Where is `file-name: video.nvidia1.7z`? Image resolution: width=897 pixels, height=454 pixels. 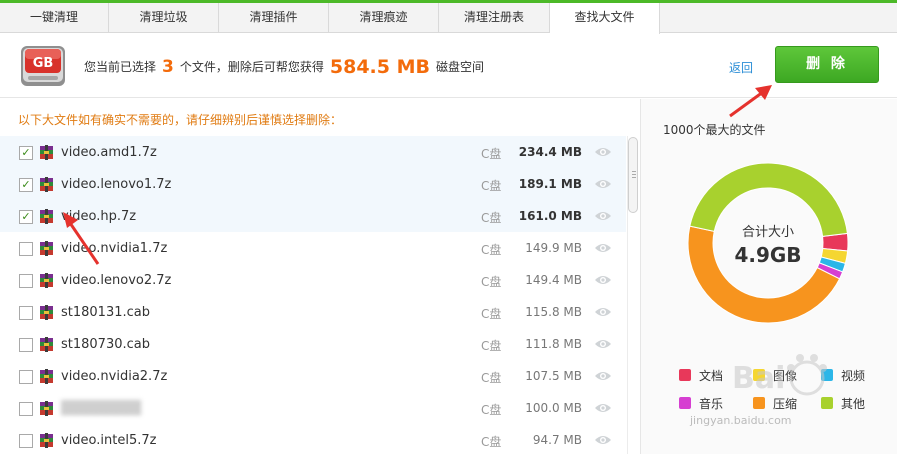 file-name: video.nvidia1.7z is located at coordinates (114, 248).